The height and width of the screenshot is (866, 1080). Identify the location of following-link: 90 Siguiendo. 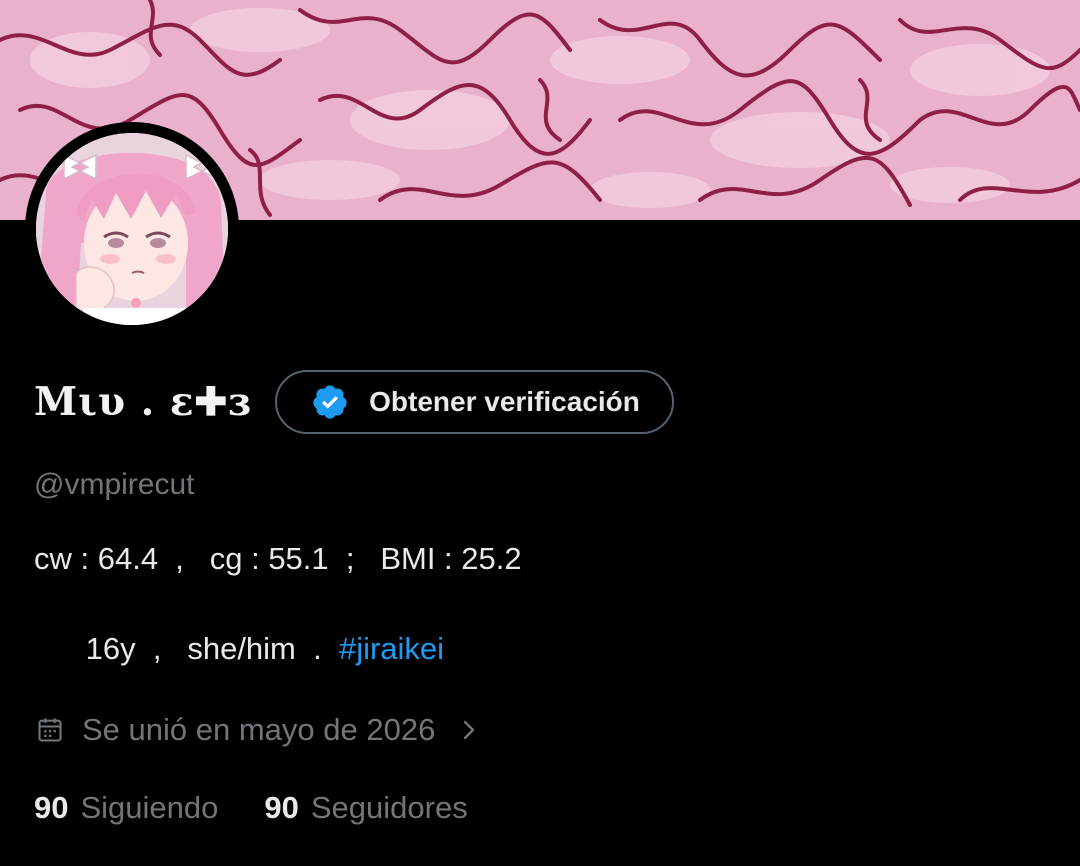
(126, 808).